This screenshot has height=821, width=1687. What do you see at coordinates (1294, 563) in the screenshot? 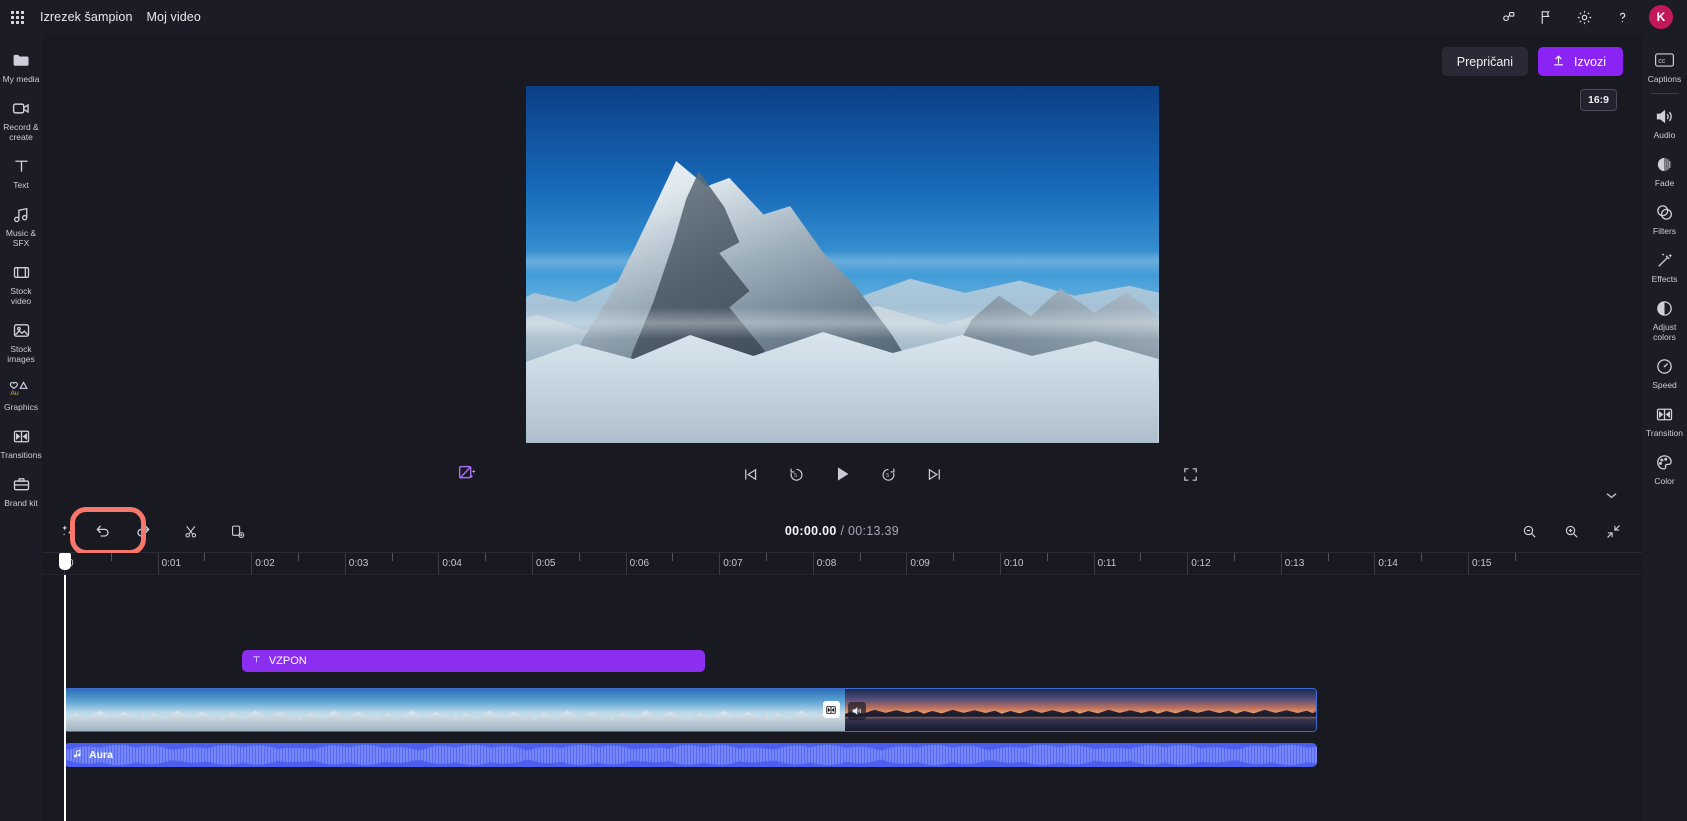
I see `ruler-tick-label: 0:13` at bounding box center [1294, 563].